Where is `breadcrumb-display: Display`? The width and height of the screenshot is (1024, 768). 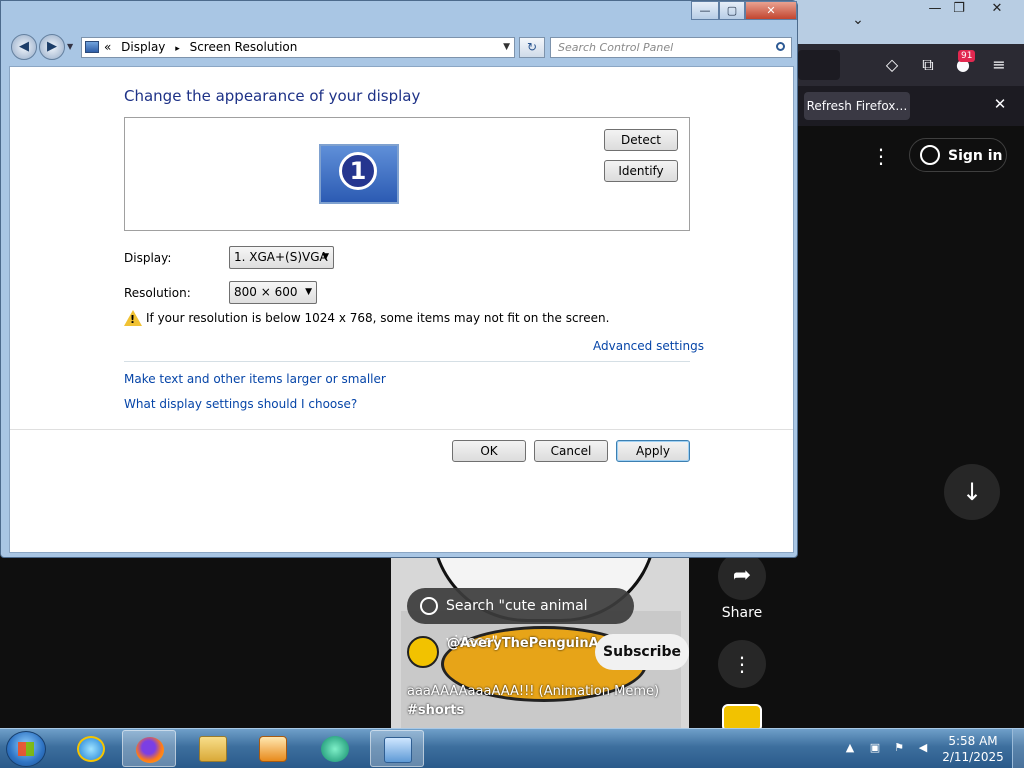 breadcrumb-display: Display is located at coordinates (143, 47).